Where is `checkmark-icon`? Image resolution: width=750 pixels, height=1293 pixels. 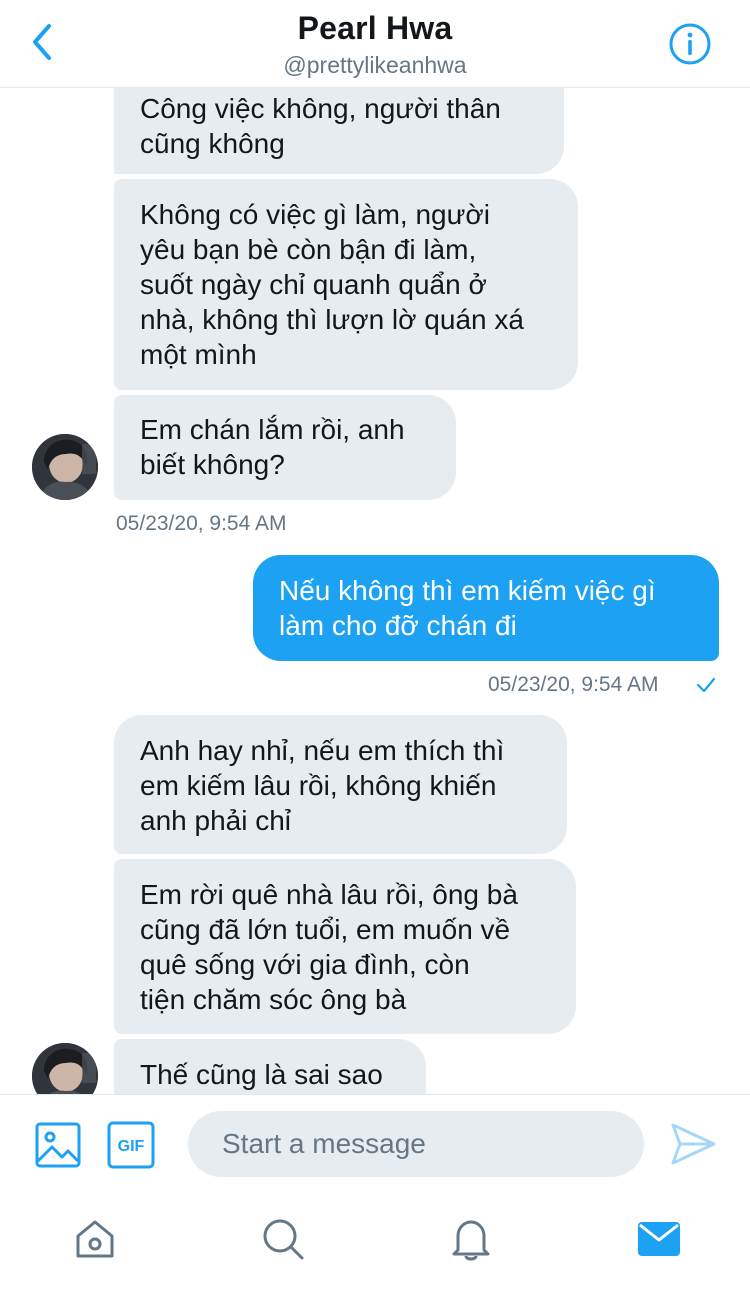 checkmark-icon is located at coordinates (706, 685).